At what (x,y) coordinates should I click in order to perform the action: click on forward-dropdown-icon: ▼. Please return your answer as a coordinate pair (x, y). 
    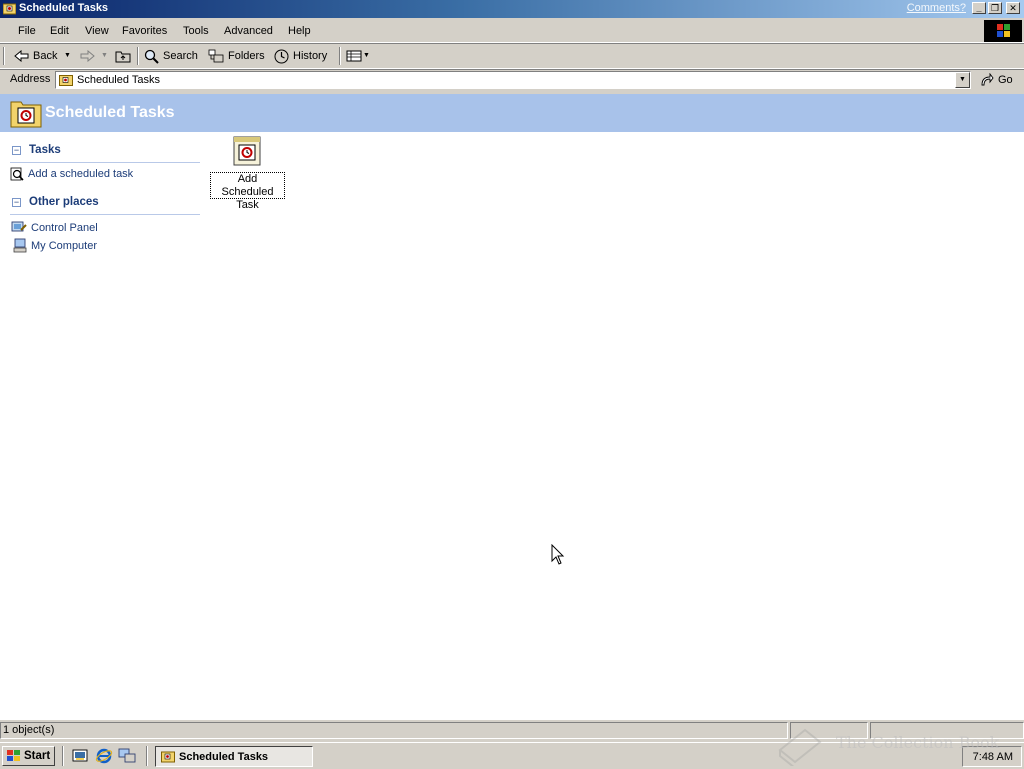
    Looking at the image, I should click on (104, 56).